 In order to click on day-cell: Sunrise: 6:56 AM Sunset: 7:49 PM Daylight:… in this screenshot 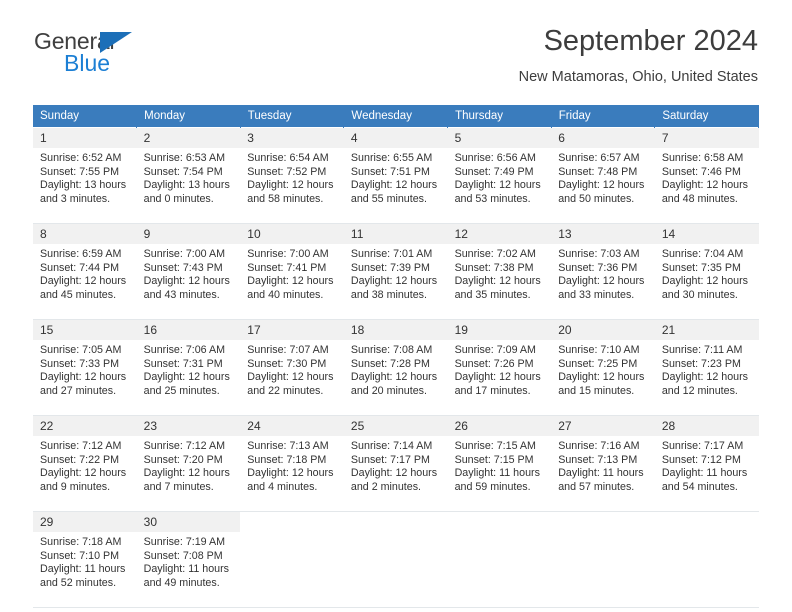, I will do `click(499, 183)`.